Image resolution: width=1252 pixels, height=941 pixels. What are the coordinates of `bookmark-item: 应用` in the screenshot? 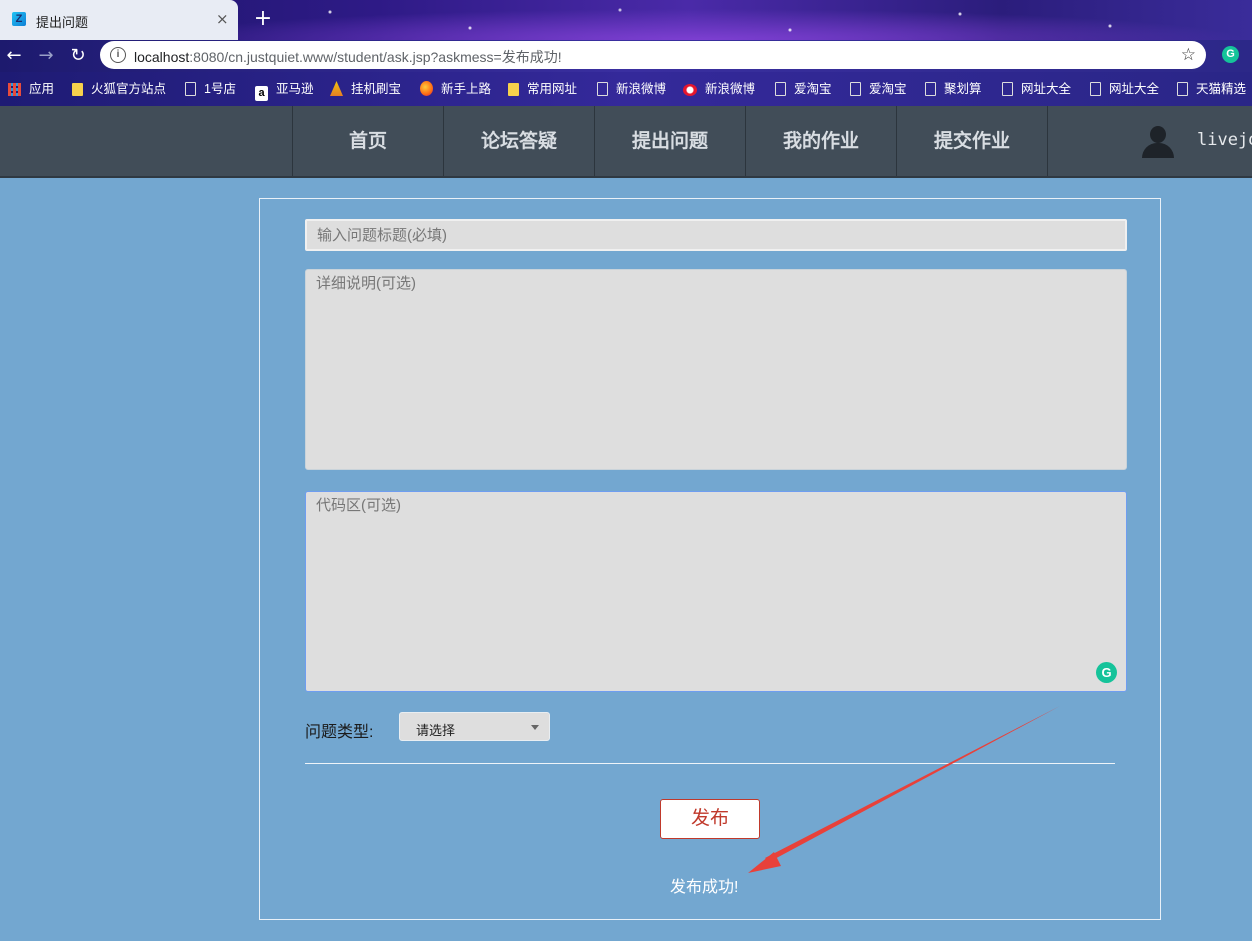 It's located at (31, 89).